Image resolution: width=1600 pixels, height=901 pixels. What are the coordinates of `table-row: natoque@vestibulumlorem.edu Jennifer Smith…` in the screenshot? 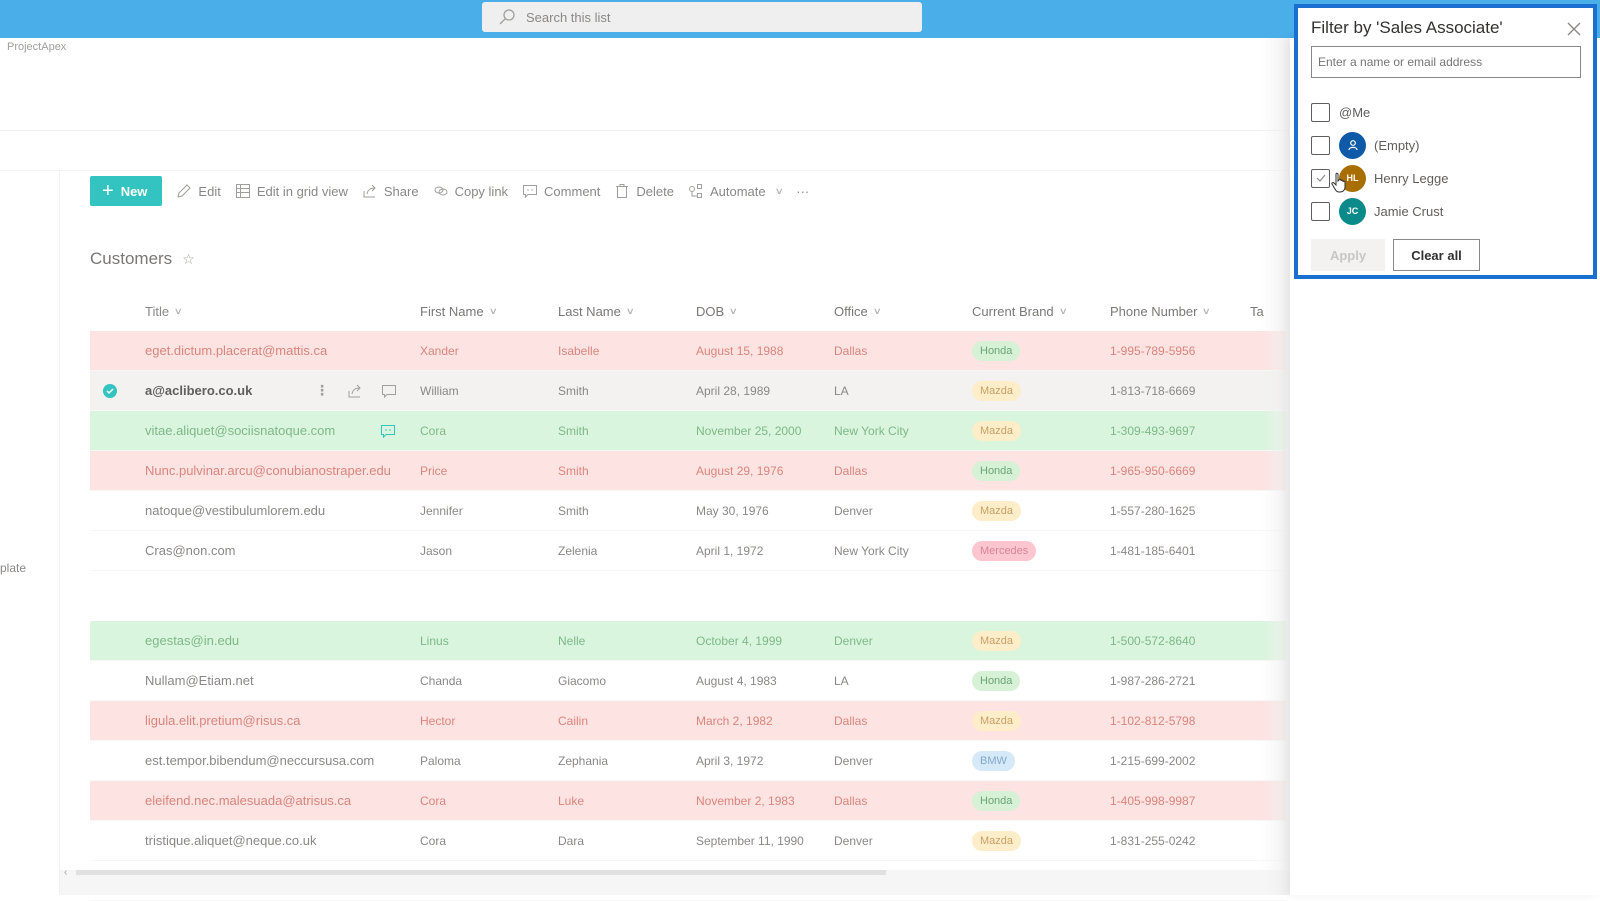 It's located at (688, 511).